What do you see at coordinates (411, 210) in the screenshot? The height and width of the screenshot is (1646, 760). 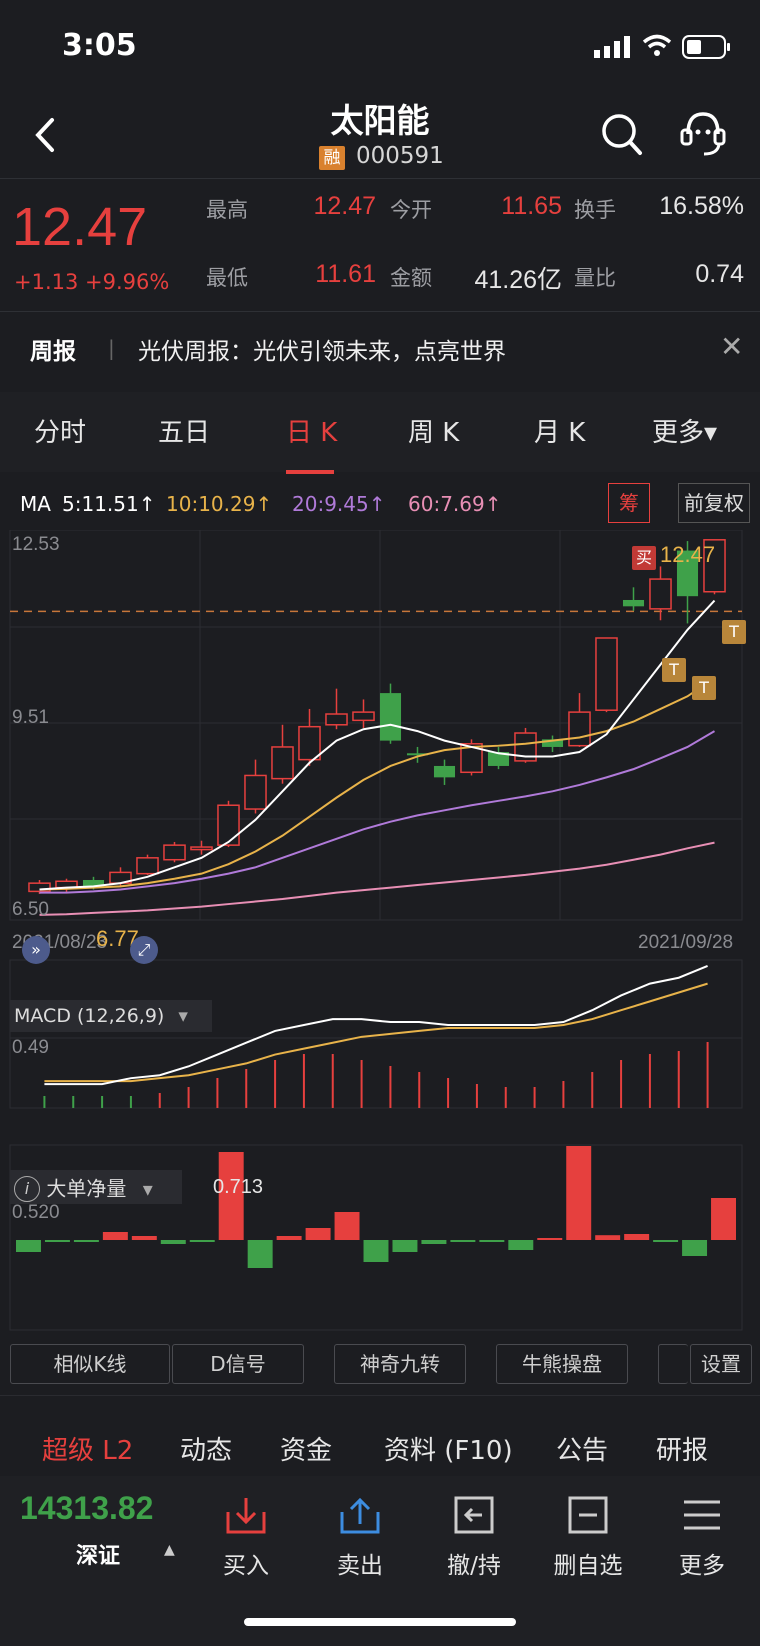 I see `open-label: 今开` at bounding box center [411, 210].